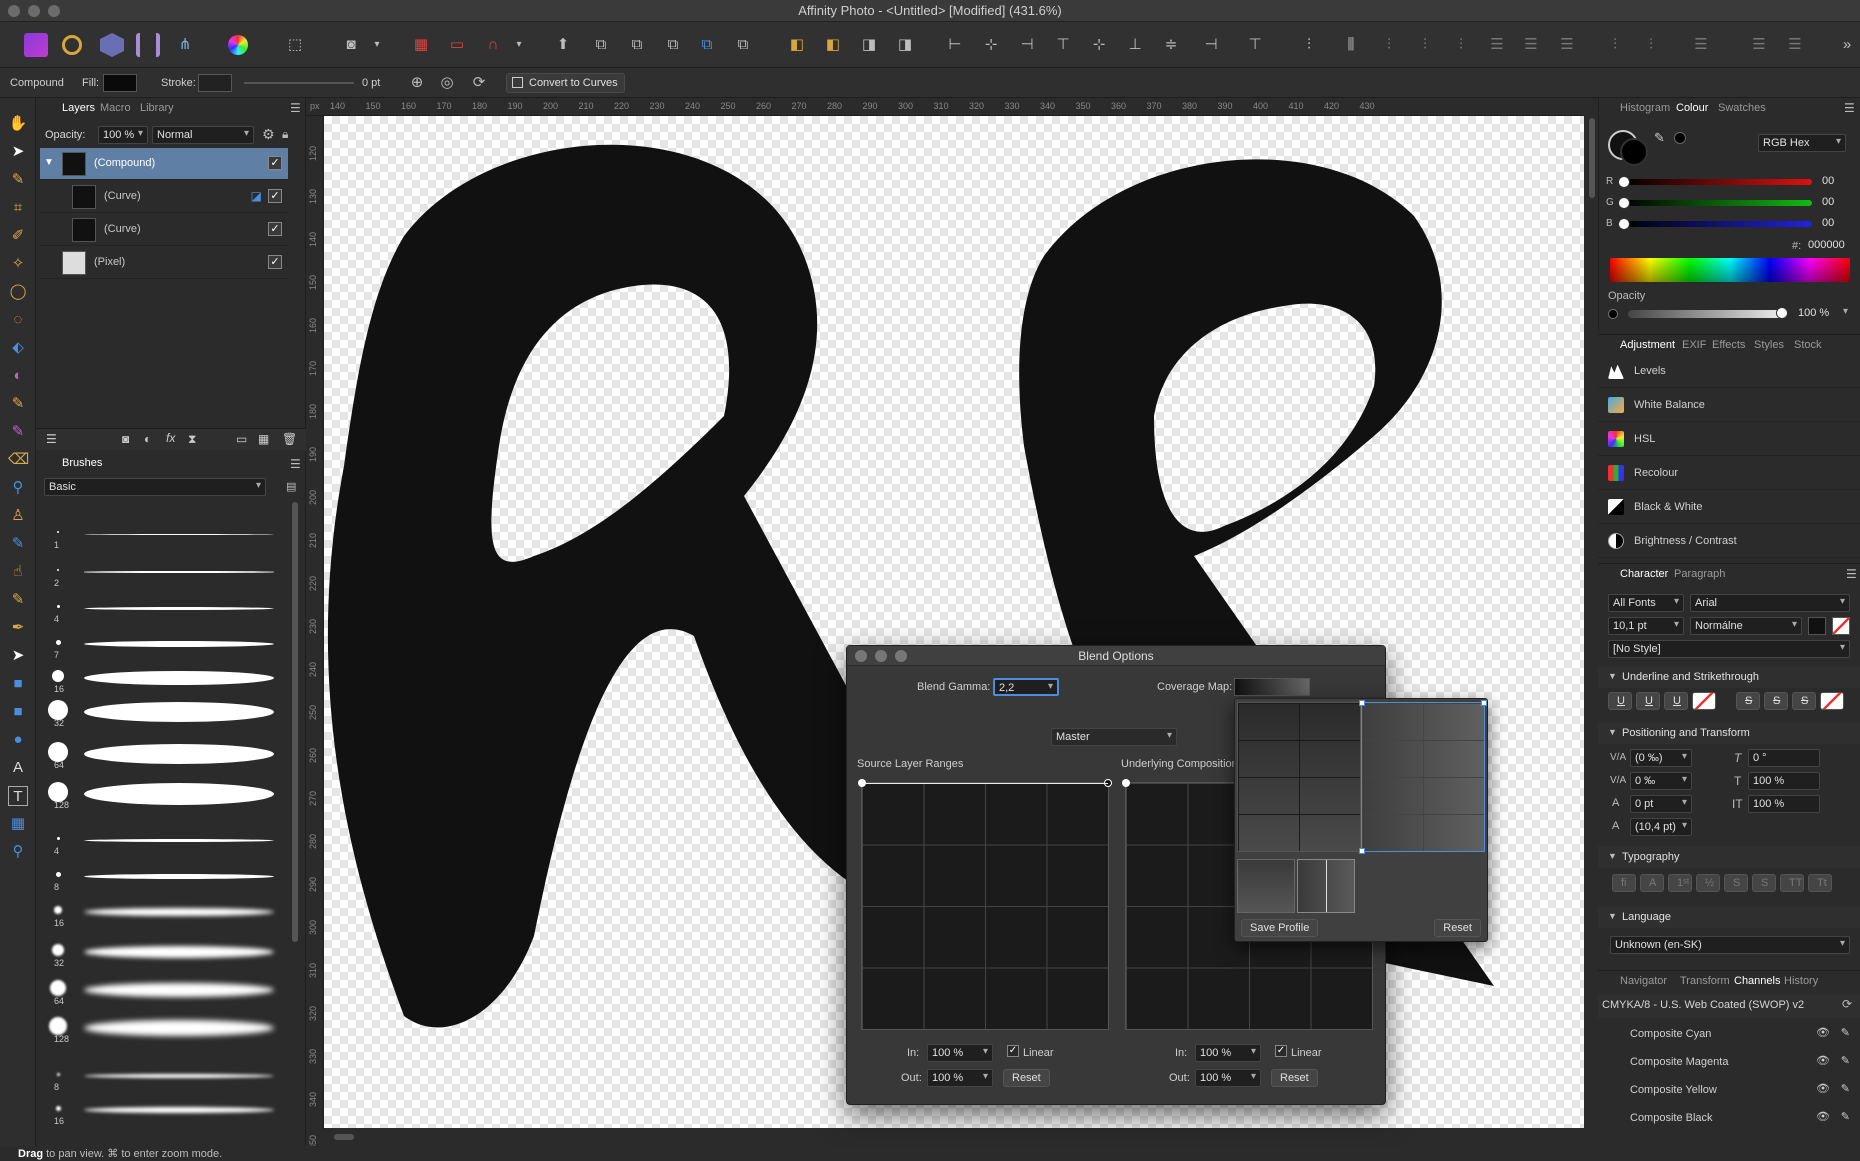  What do you see at coordinates (1801, 981) in the screenshot?
I see `tab-history: History` at bounding box center [1801, 981].